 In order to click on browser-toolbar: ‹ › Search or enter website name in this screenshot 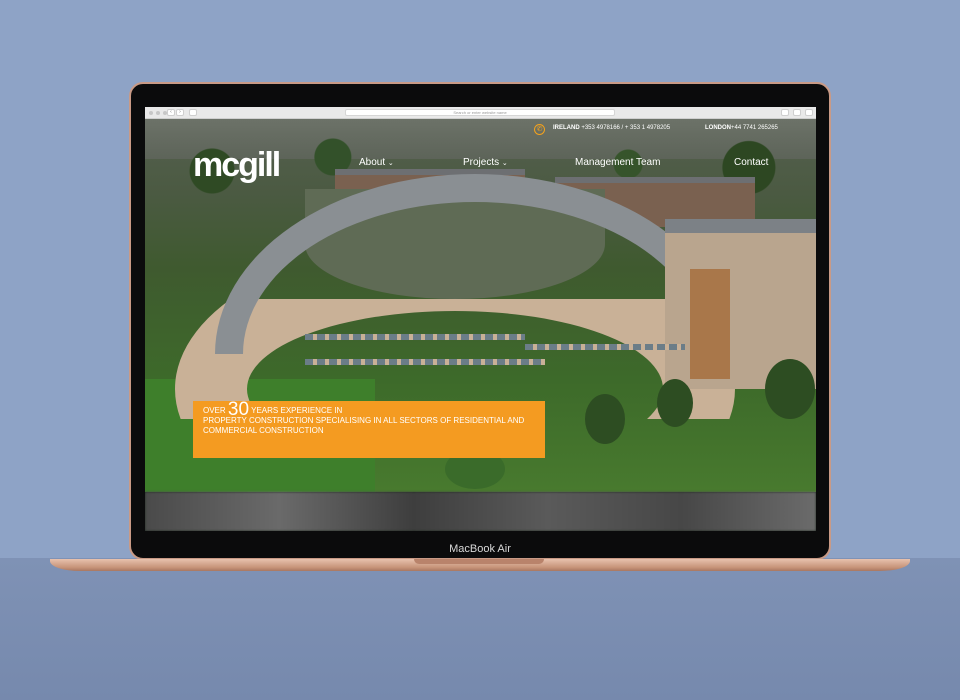, I will do `click(480, 113)`.